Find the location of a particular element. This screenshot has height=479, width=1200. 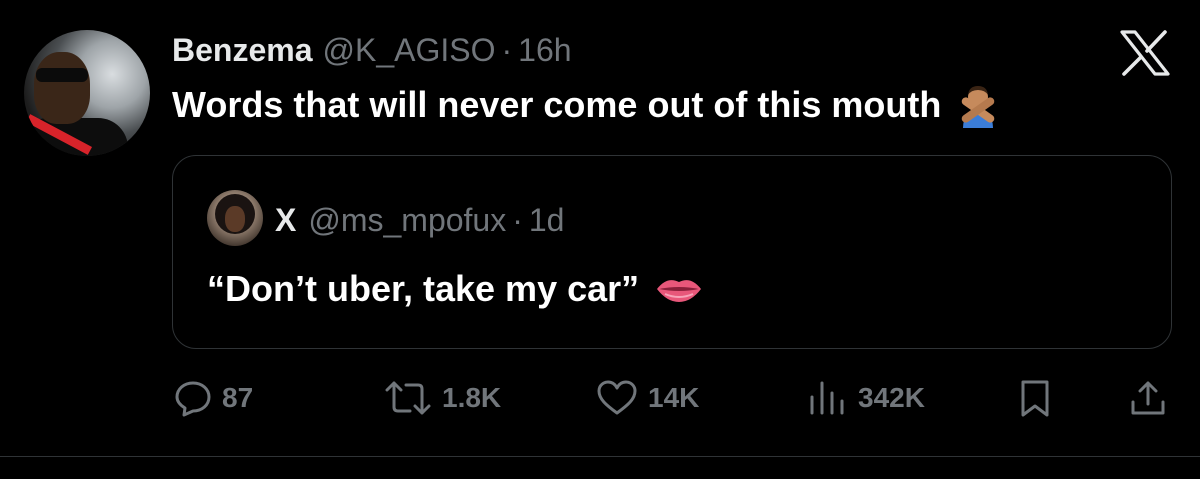

tweet-header: Benzema @K_AGISO · 16h is located at coordinates (372, 50).